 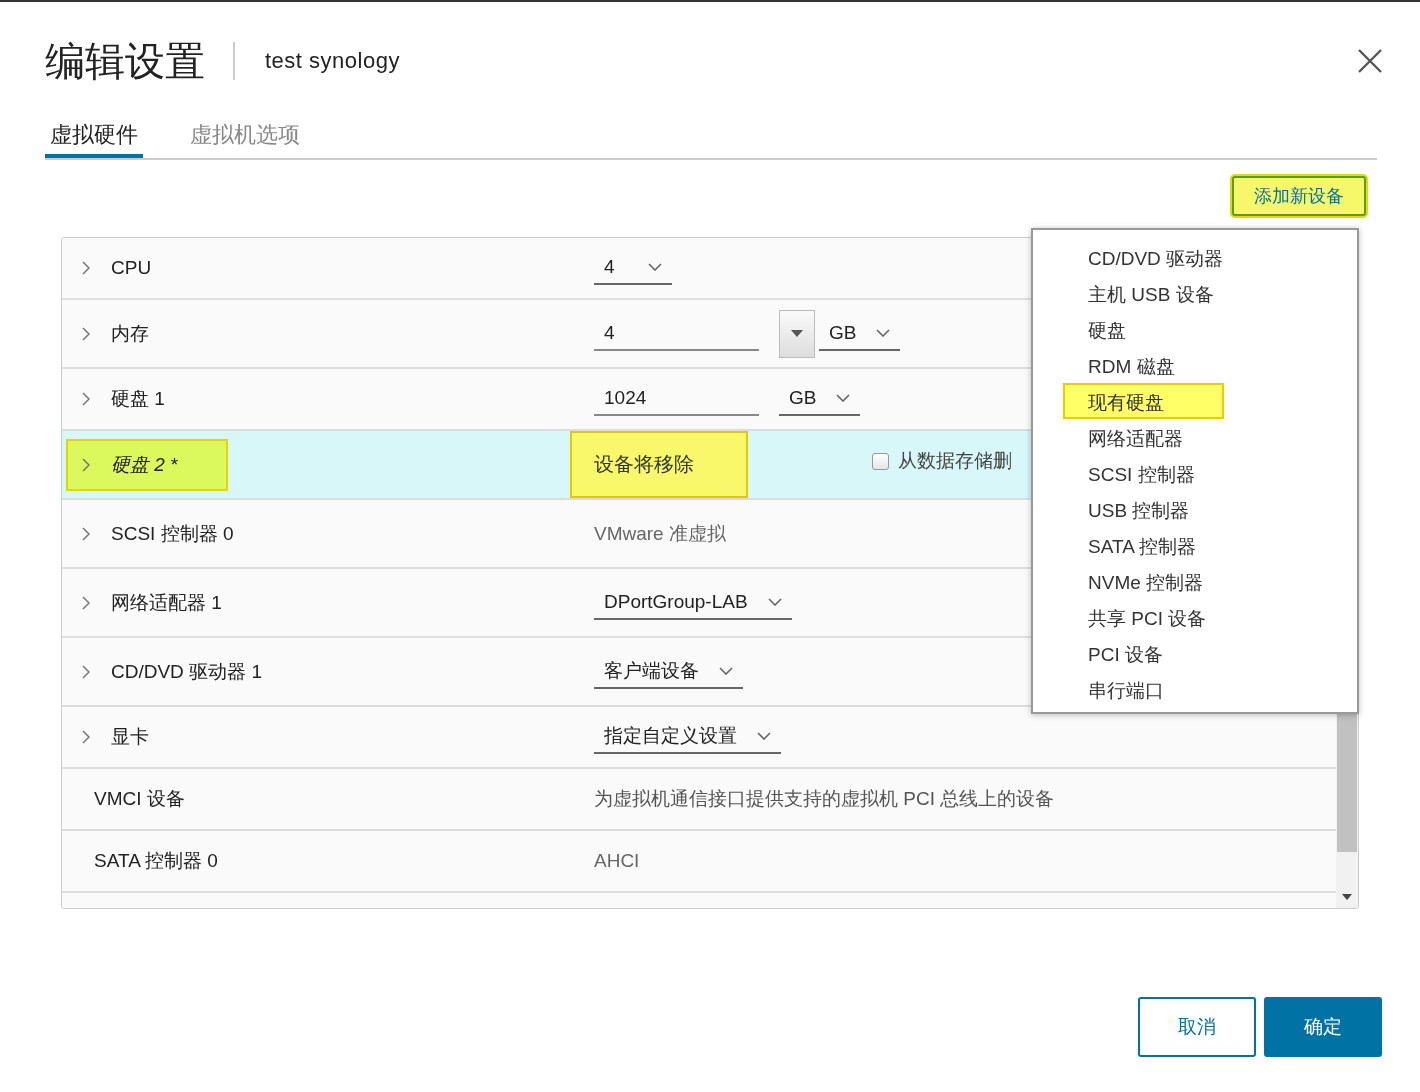 What do you see at coordinates (693, 602) in the screenshot?
I see `dropdown: DPortGroup-LAB` at bounding box center [693, 602].